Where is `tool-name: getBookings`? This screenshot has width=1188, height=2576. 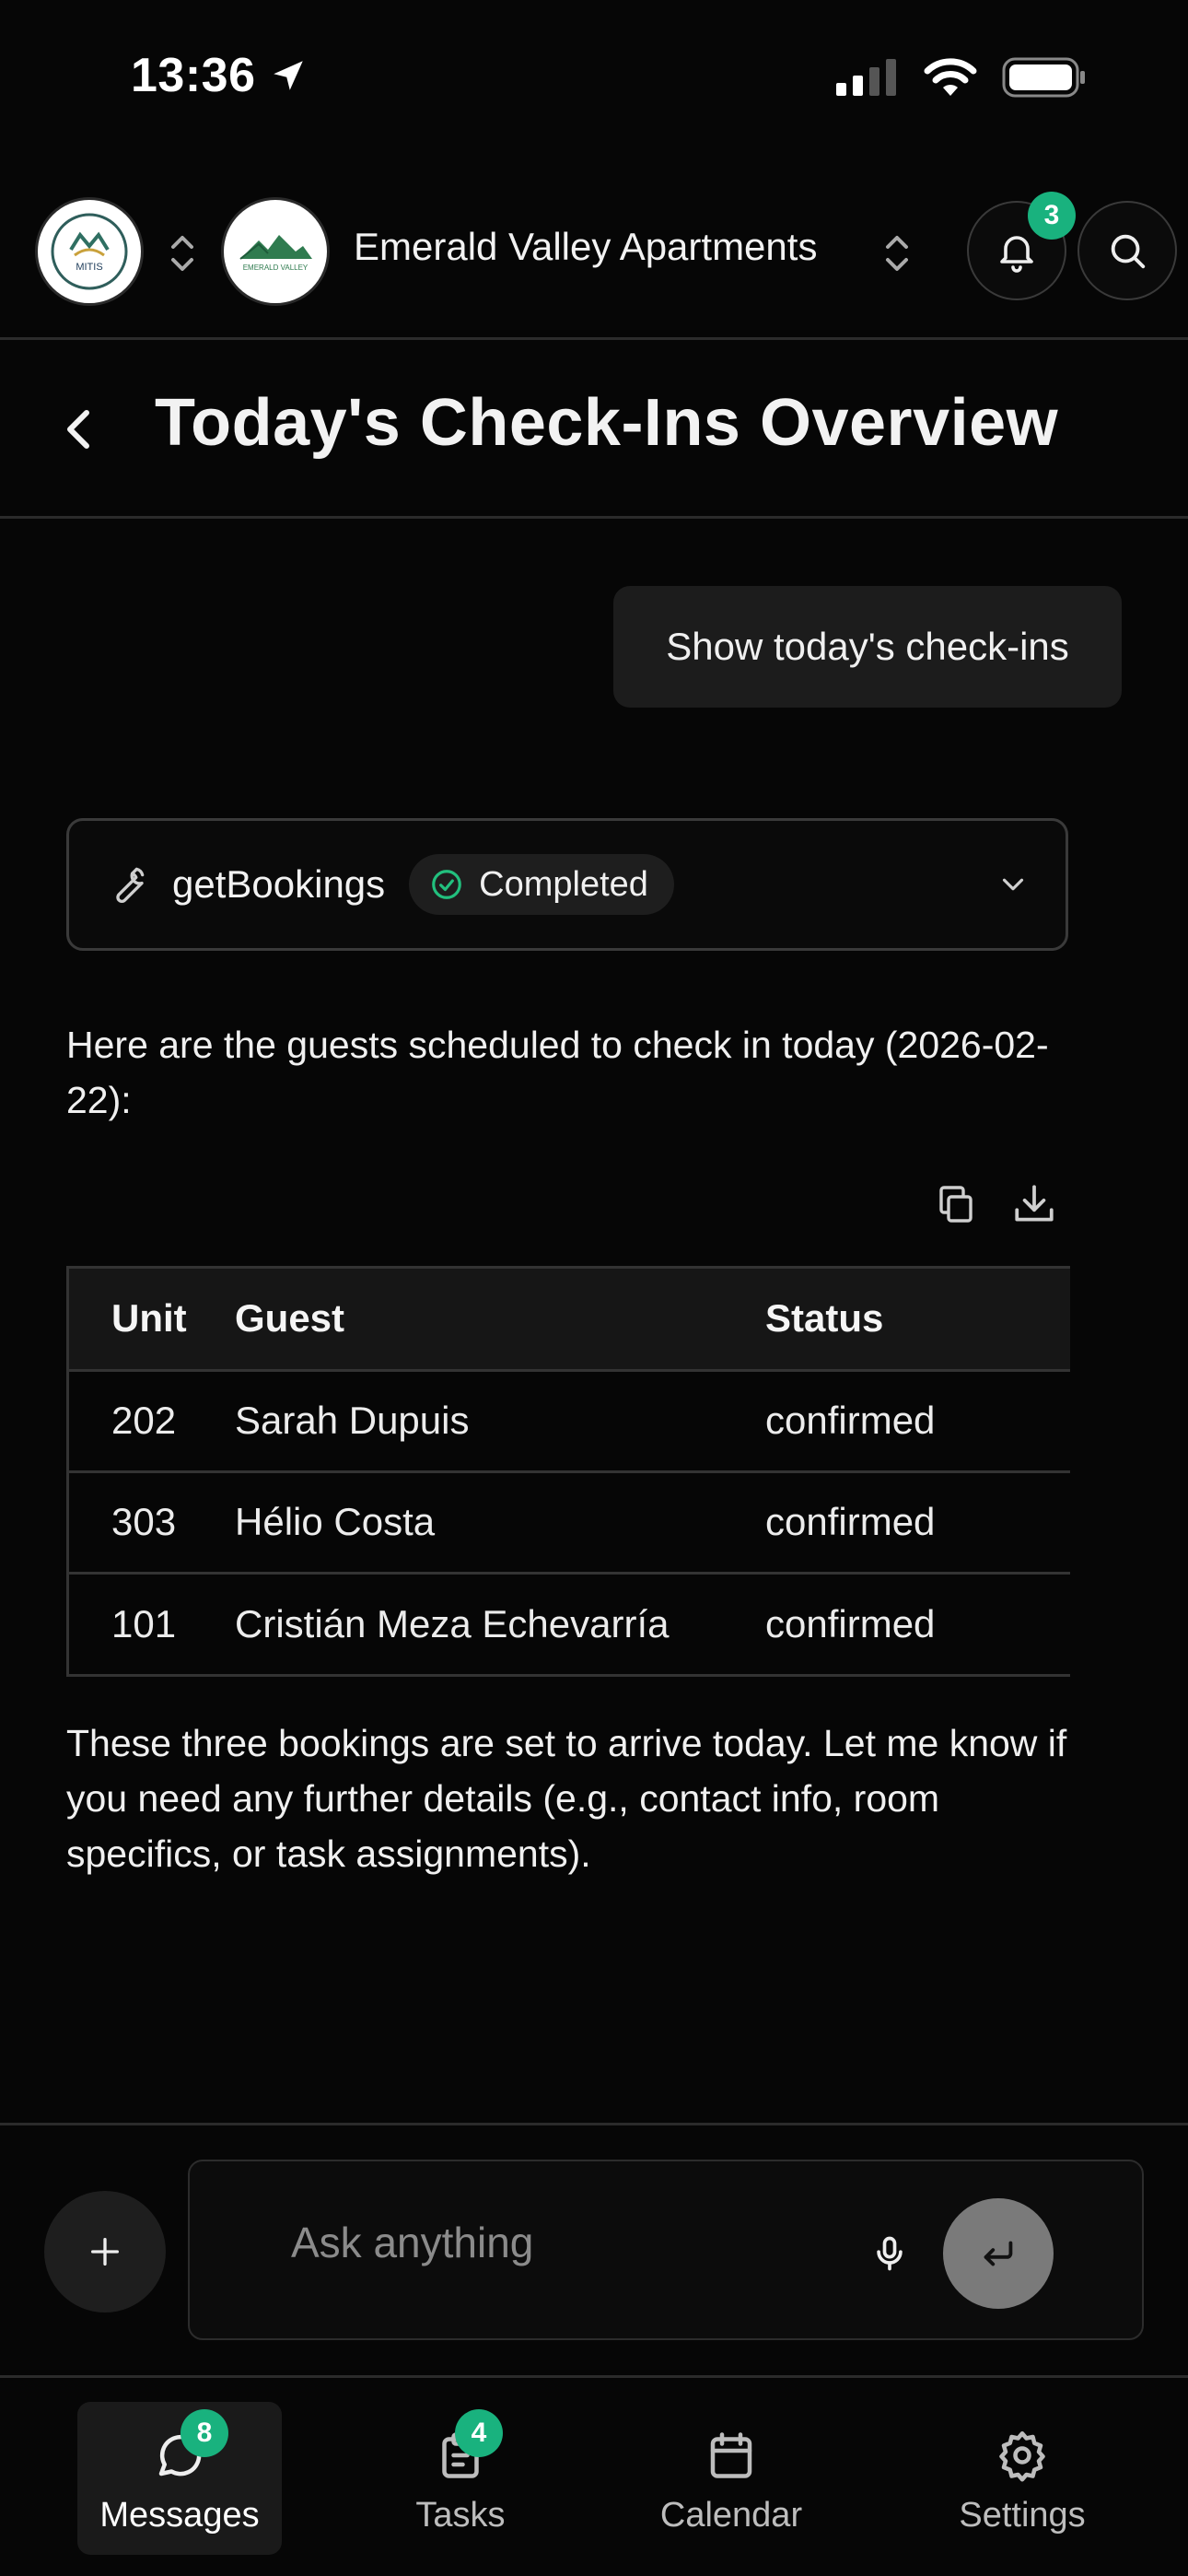 tool-name: getBookings is located at coordinates (279, 884).